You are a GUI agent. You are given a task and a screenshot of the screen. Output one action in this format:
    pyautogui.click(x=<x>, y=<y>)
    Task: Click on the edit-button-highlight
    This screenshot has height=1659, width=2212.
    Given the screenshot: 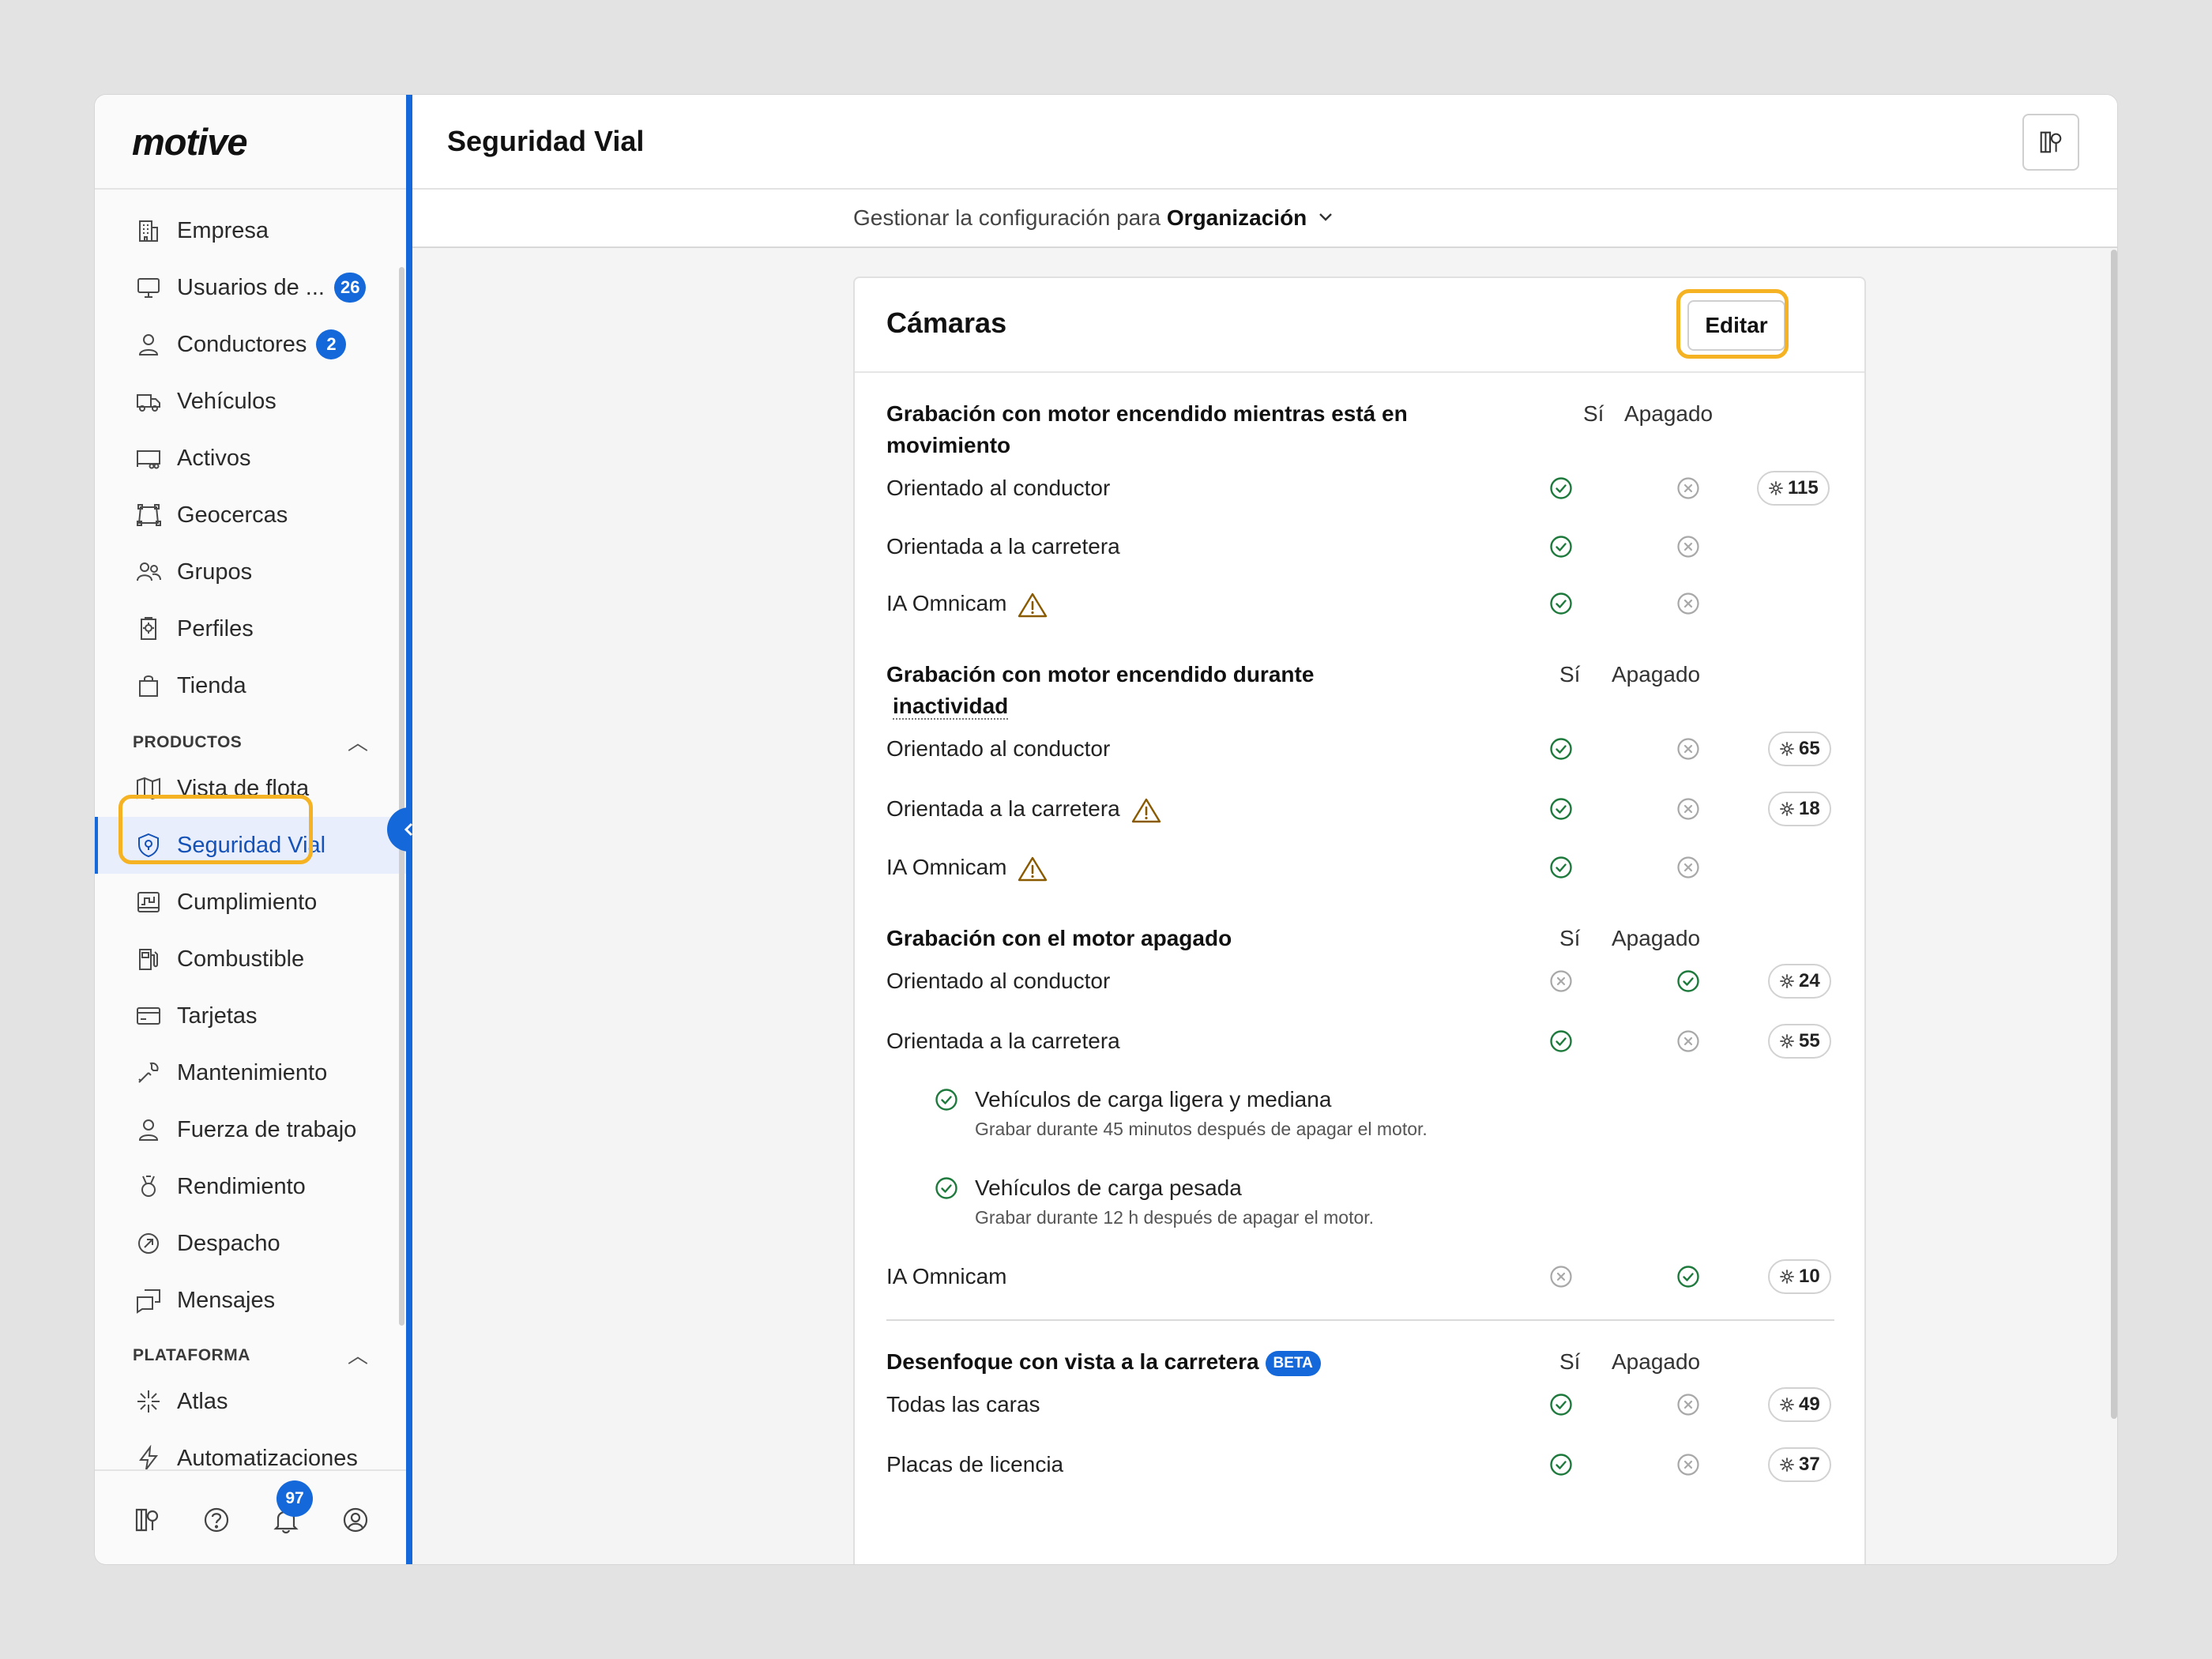 What is the action you would take?
    pyautogui.click(x=1732, y=324)
    